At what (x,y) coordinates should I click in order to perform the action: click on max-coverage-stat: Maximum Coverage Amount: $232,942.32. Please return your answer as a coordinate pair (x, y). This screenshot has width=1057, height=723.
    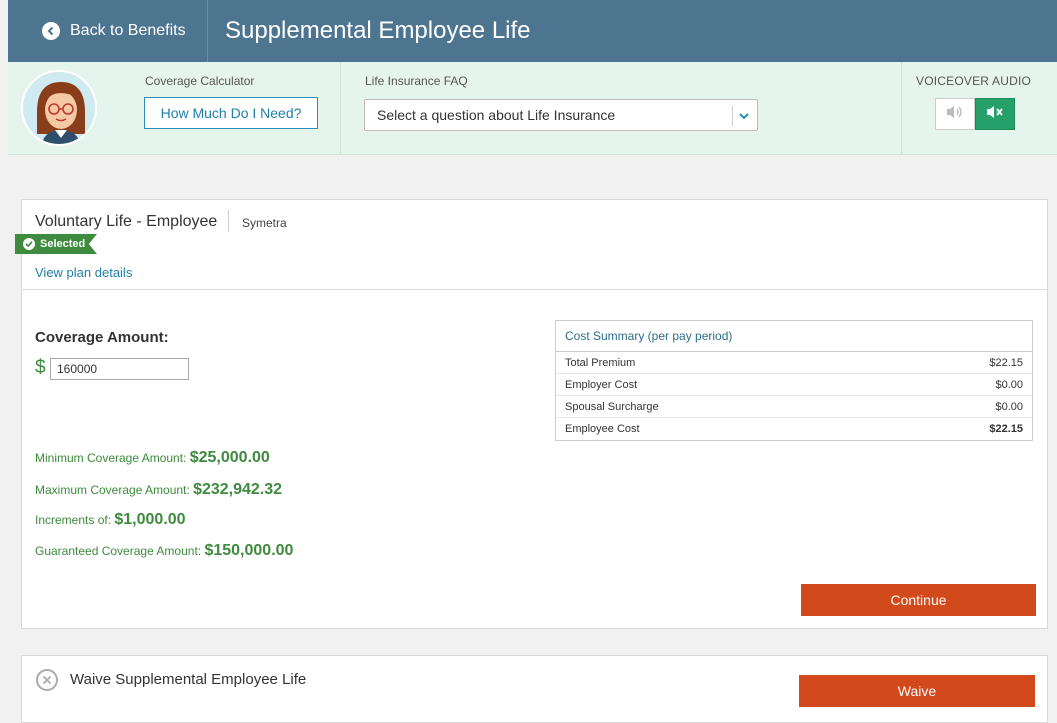
    Looking at the image, I should click on (158, 490).